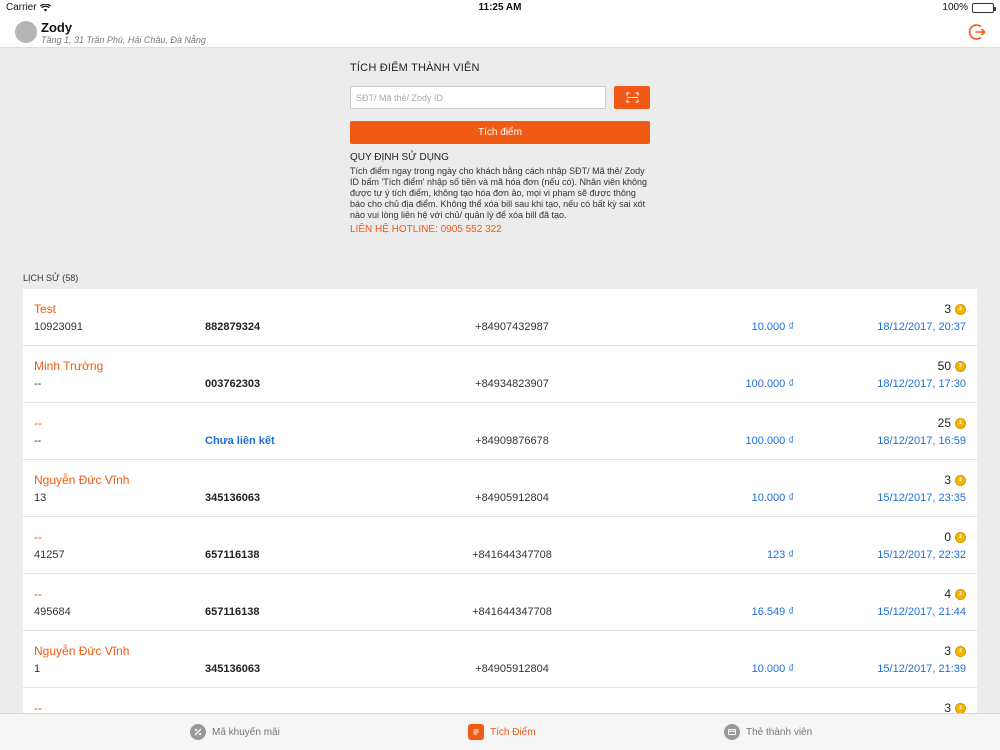  I want to click on tab-earn-points: Tích Điểm, so click(502, 732).